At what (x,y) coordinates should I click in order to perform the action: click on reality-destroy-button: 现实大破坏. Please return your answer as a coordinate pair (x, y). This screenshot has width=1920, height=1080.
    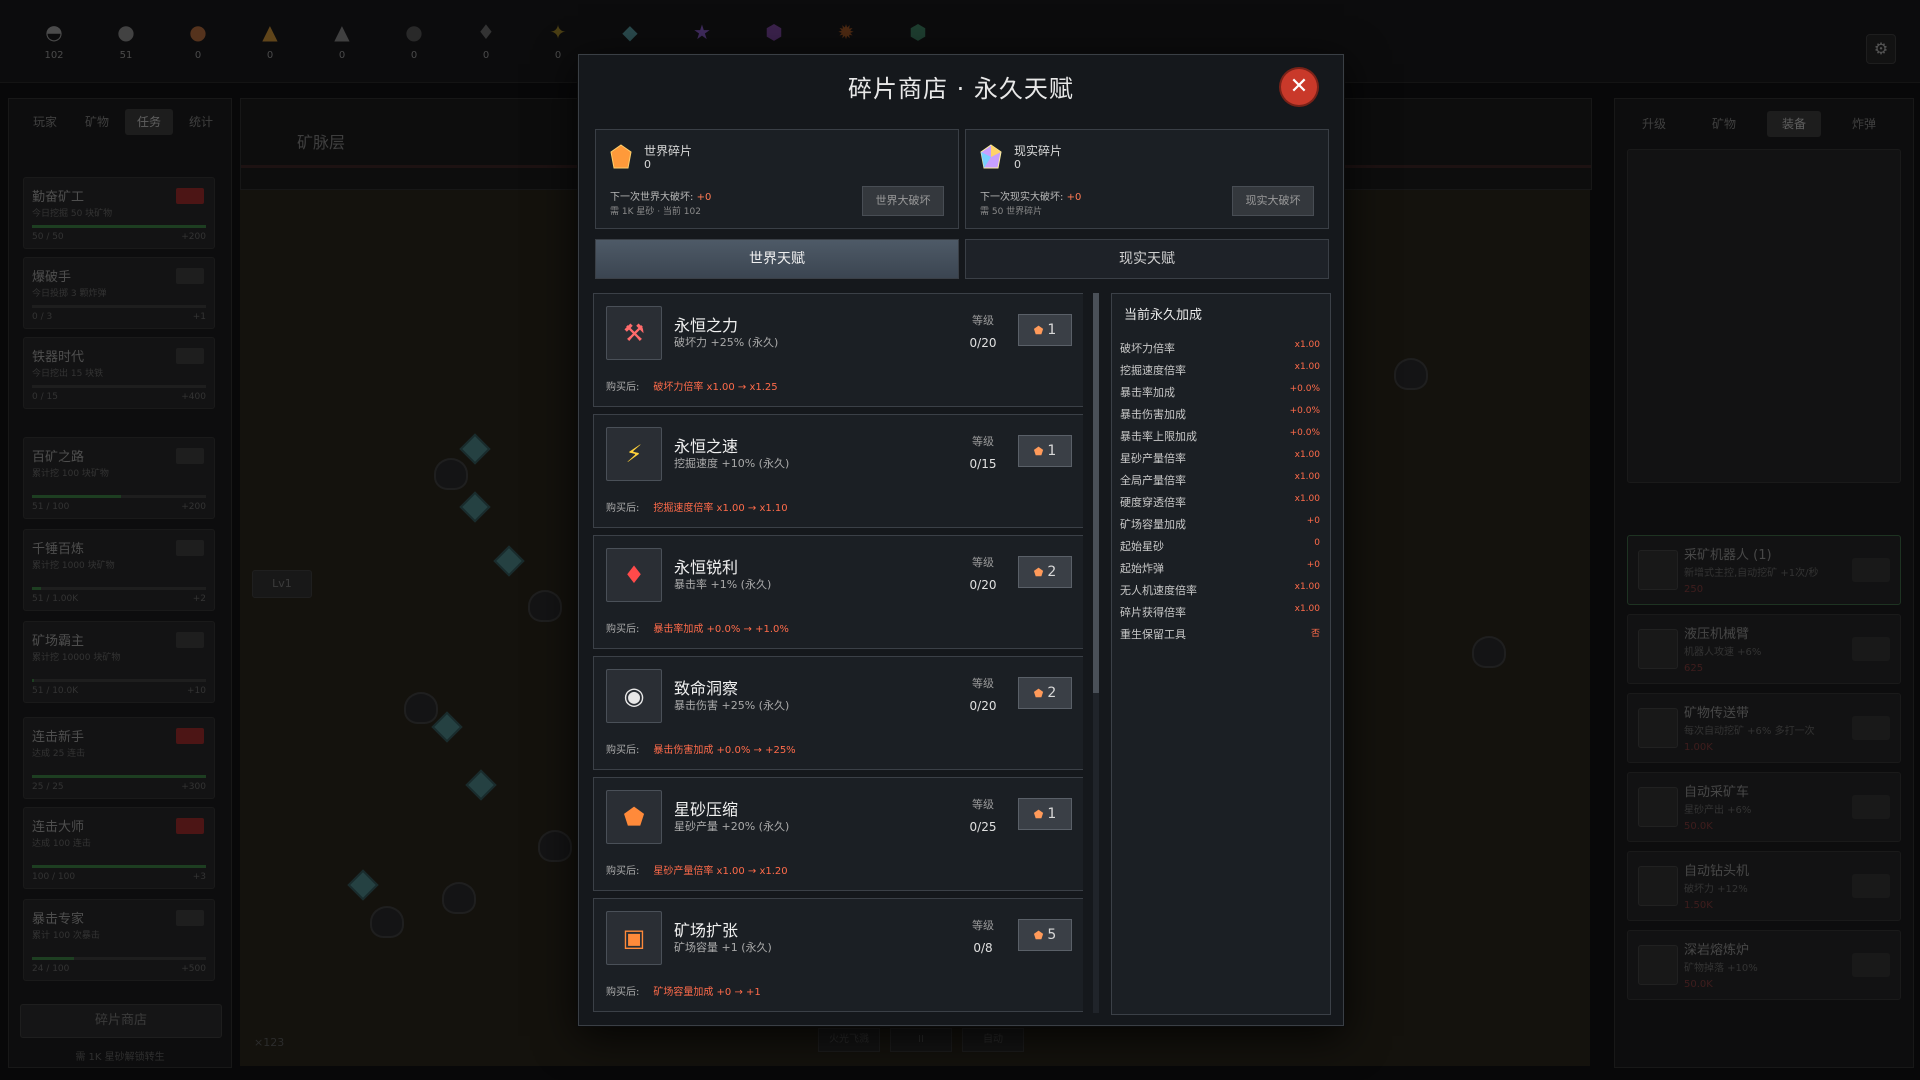
    Looking at the image, I should click on (1273, 201).